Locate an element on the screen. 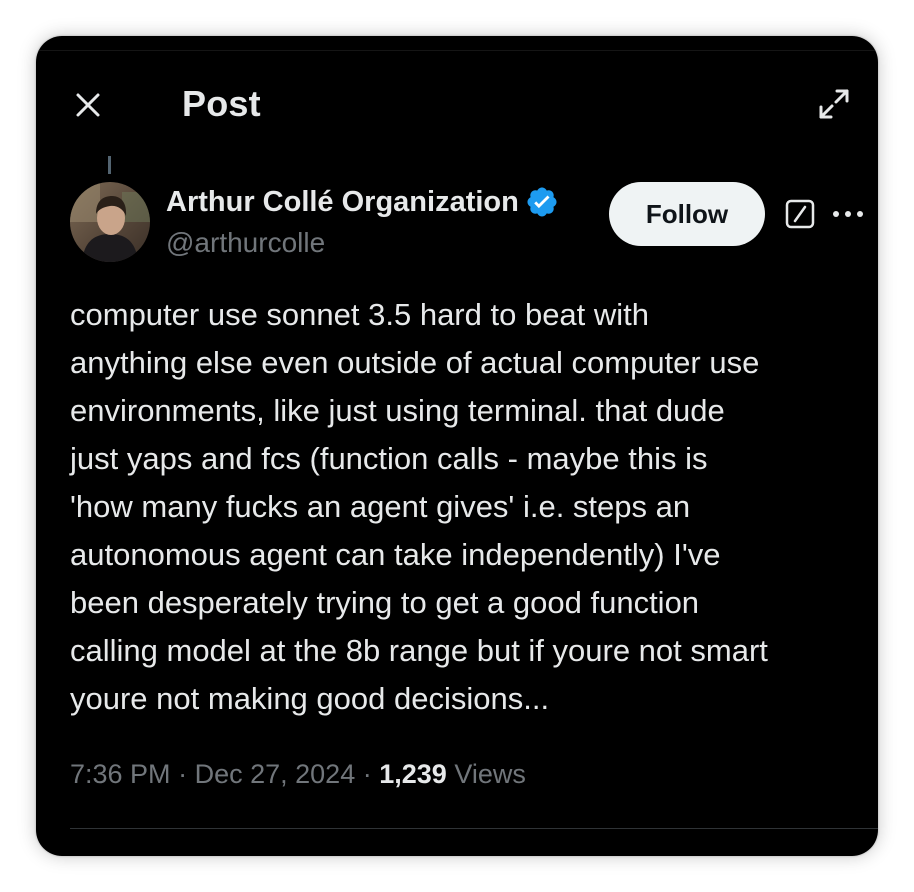  author-name-link: Arthur Collé Organization is located at coordinates (362, 202).